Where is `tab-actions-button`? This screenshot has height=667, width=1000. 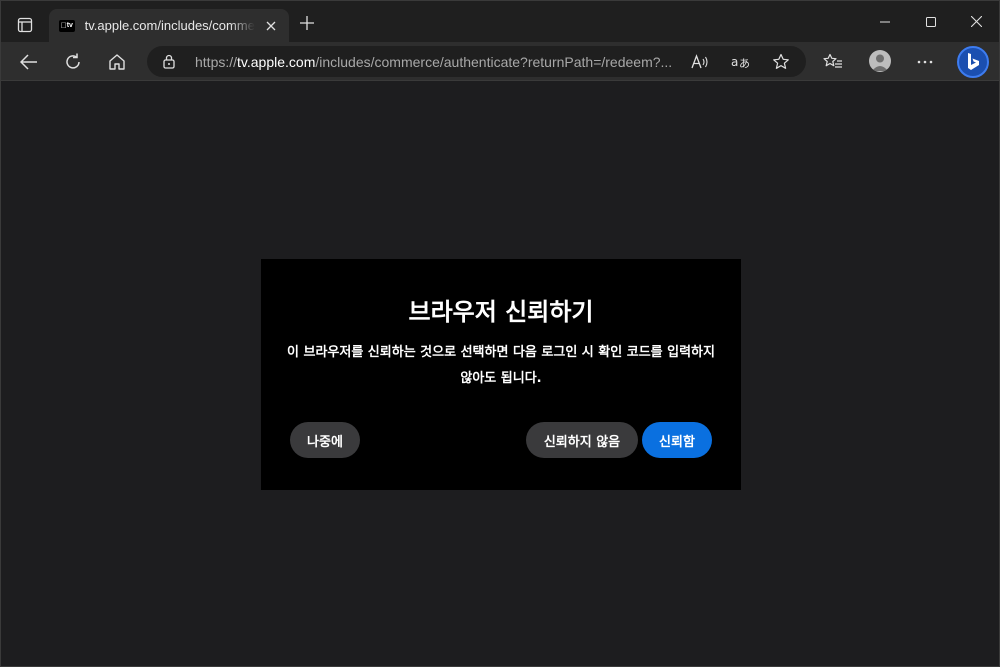
tab-actions-button is located at coordinates (25, 25).